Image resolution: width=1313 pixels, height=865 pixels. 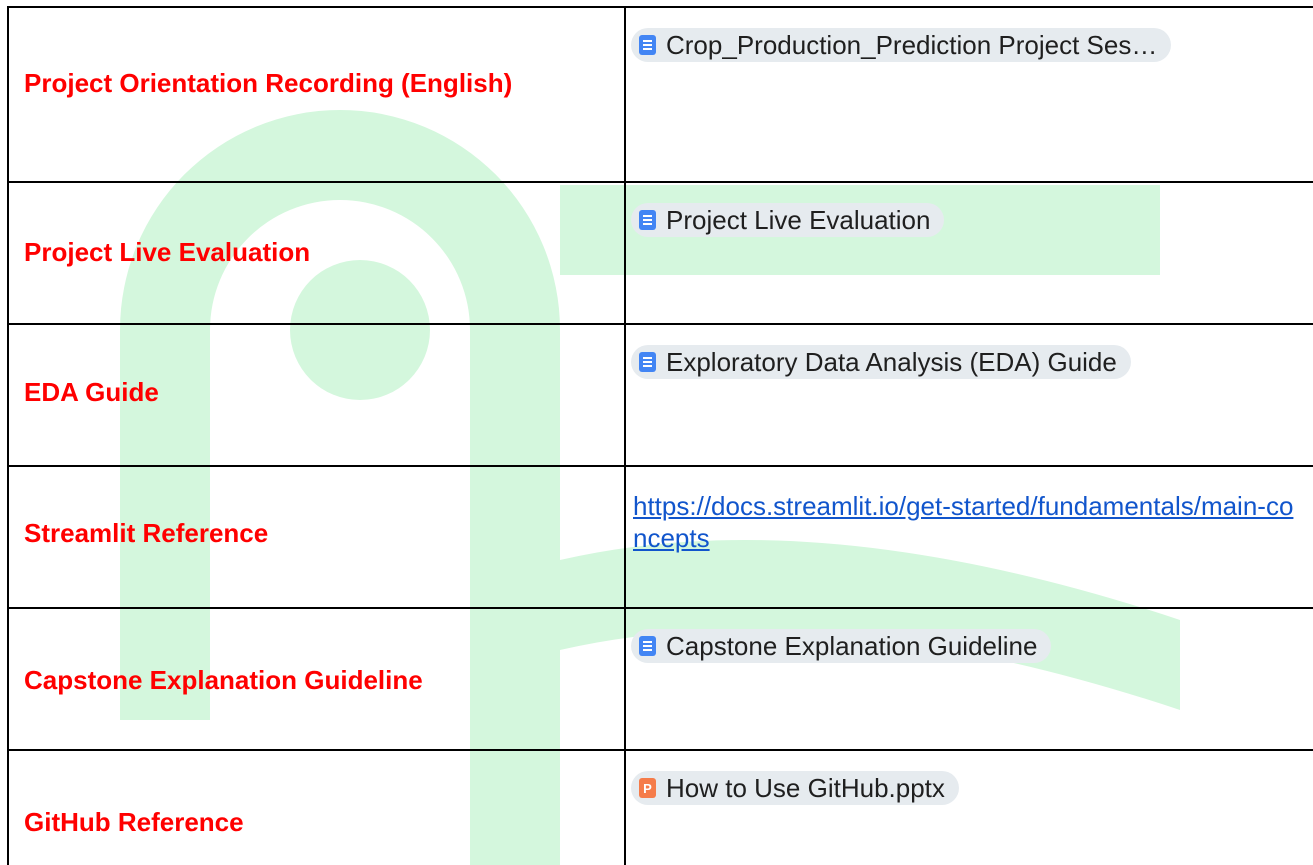 I want to click on row-resource-cell: Capstone Explanation Guideline, so click(x=968, y=679).